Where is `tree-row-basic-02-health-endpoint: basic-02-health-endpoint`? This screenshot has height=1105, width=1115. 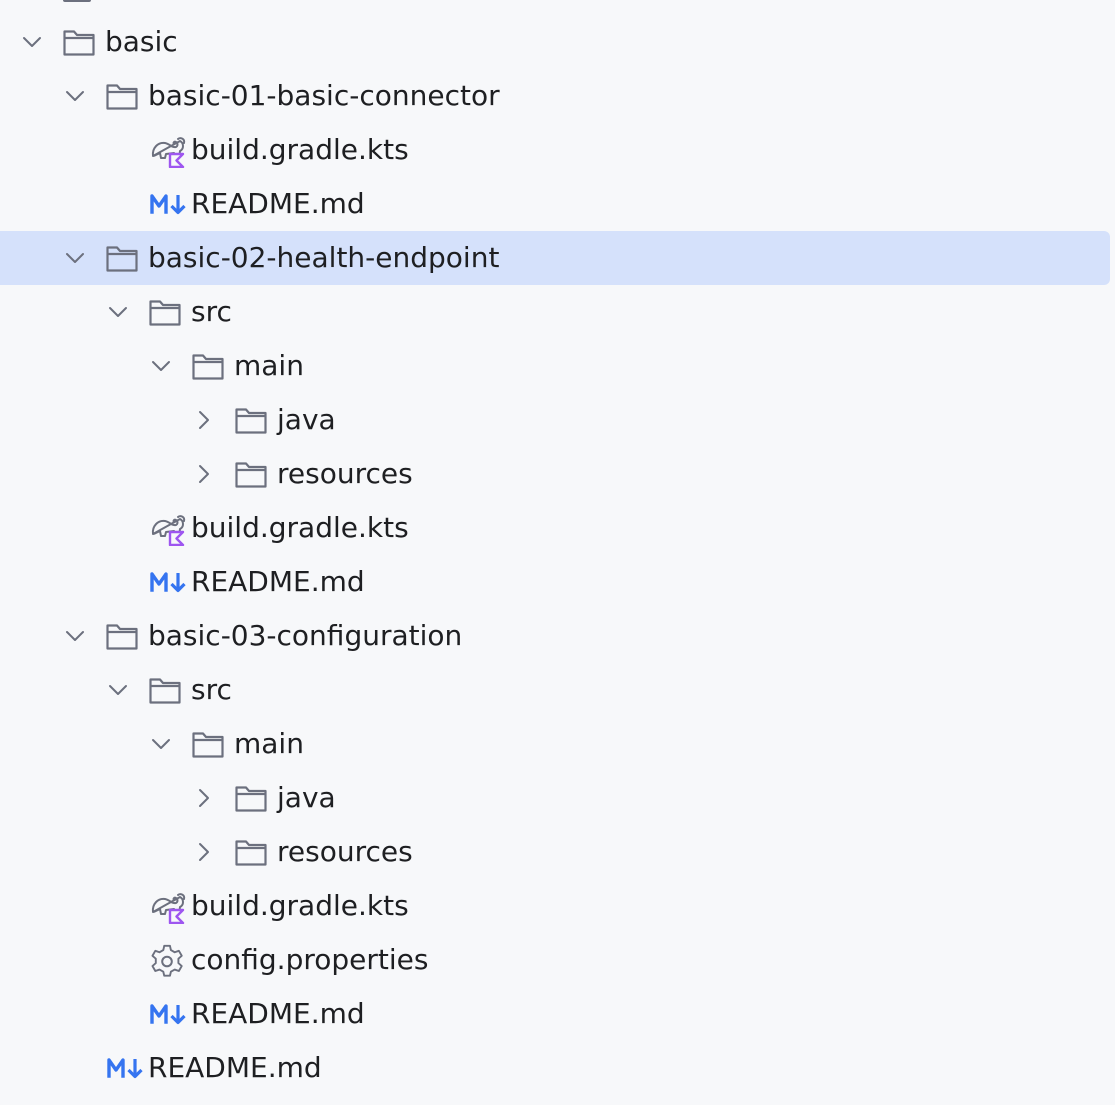
tree-row-basic-02-health-endpoint: basic-02-health-endpoint is located at coordinates (555, 258).